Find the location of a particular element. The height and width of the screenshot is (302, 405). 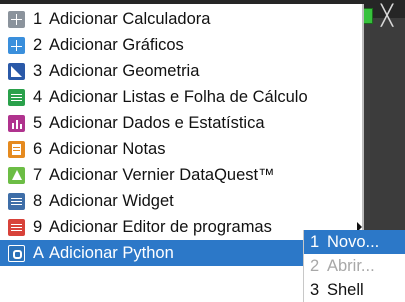

menu-item-label: Adicionar Dados e Estatística is located at coordinates (157, 122).